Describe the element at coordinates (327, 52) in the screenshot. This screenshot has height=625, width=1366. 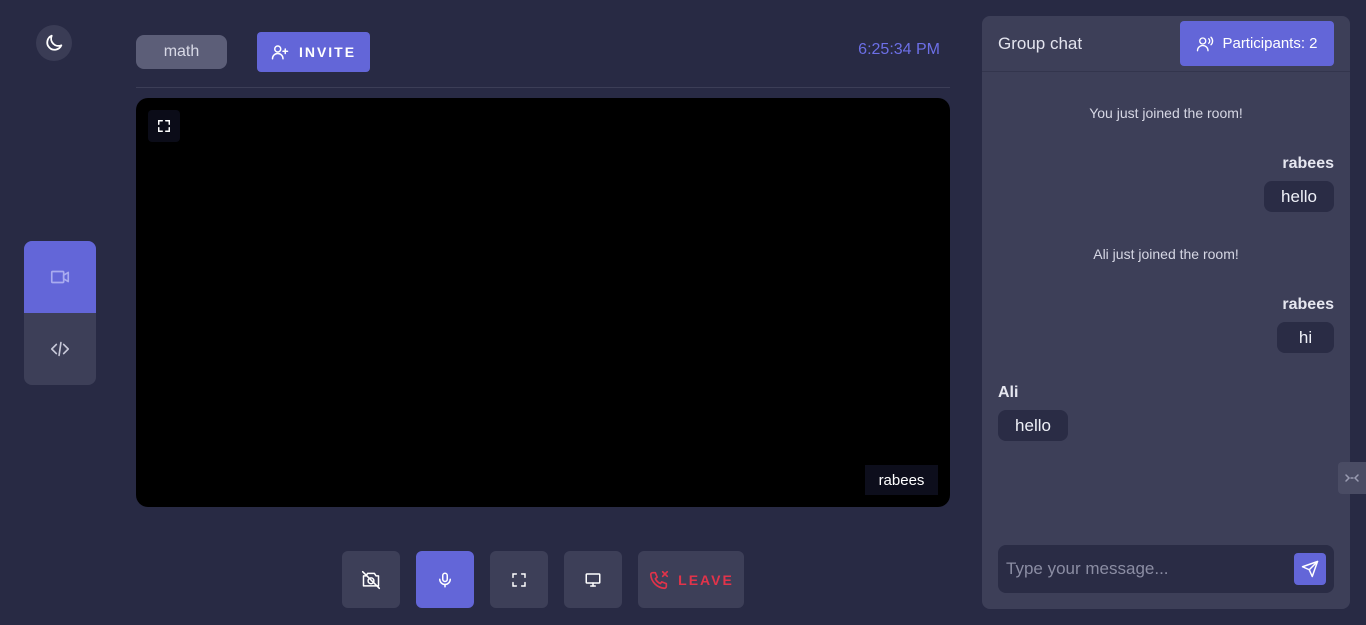
I see `invite-button-label: INVITE` at that location.